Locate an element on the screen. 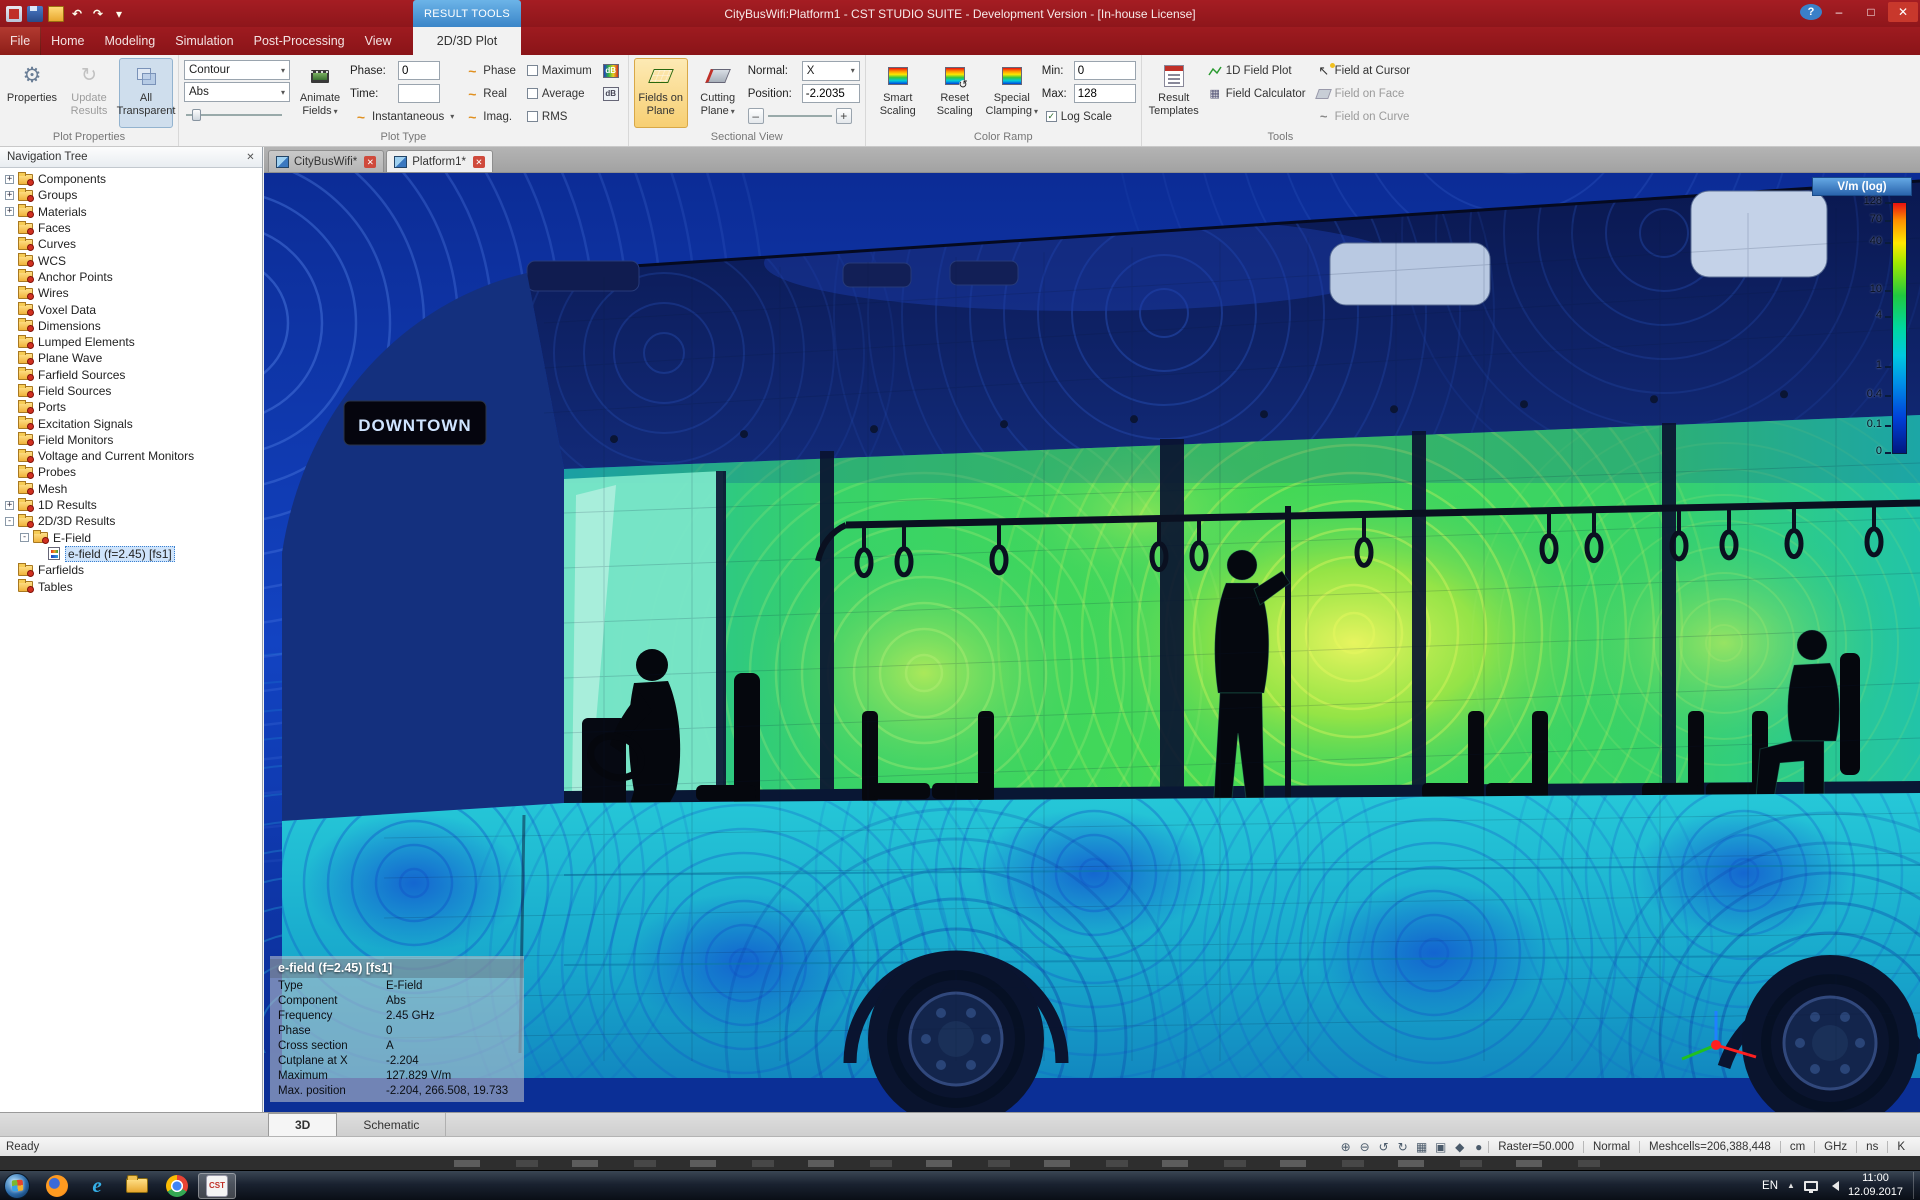 This screenshot has height=1200, width=1920. tab-simulation: Simulation is located at coordinates (204, 41).